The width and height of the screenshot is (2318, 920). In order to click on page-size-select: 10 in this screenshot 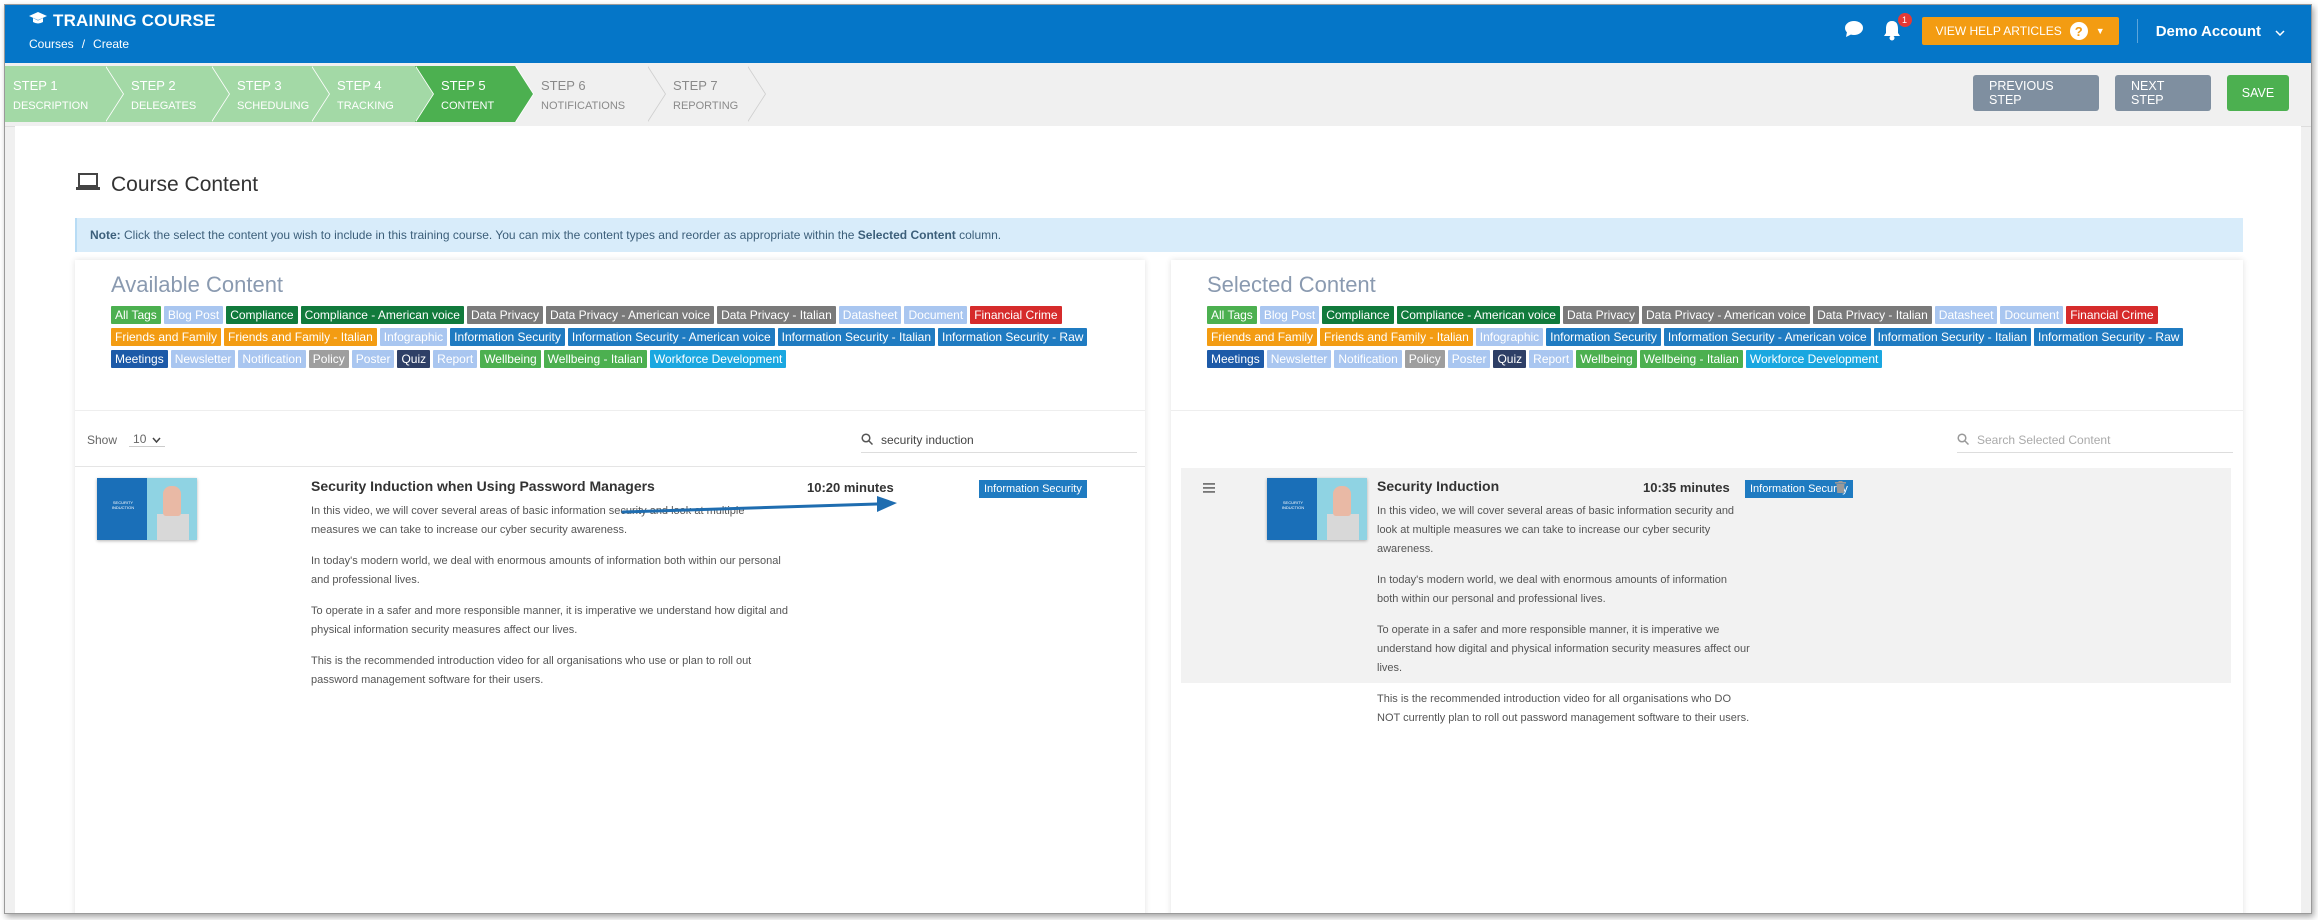, I will do `click(147, 439)`.